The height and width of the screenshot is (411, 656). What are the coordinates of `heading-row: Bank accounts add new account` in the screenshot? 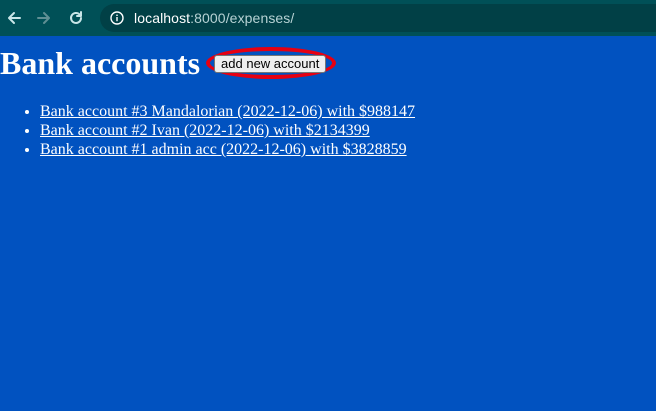 It's located at (168, 63).